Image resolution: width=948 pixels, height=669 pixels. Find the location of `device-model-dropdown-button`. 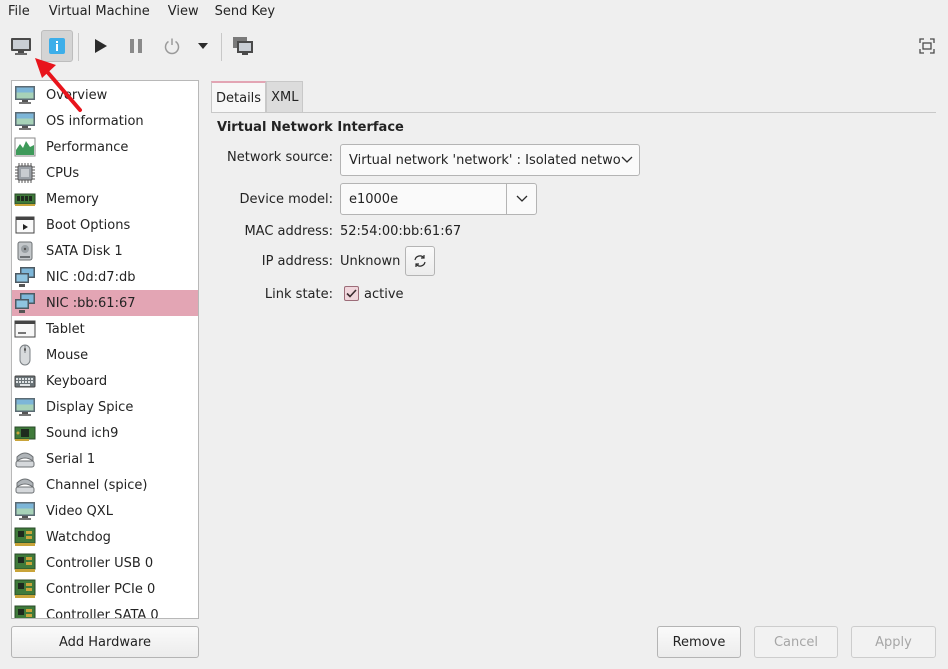

device-model-dropdown-button is located at coordinates (521, 199).